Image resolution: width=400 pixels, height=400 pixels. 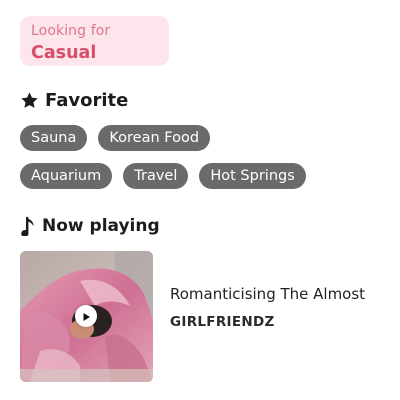 I want to click on track-title: Romanticising The Almost, so click(x=268, y=294).